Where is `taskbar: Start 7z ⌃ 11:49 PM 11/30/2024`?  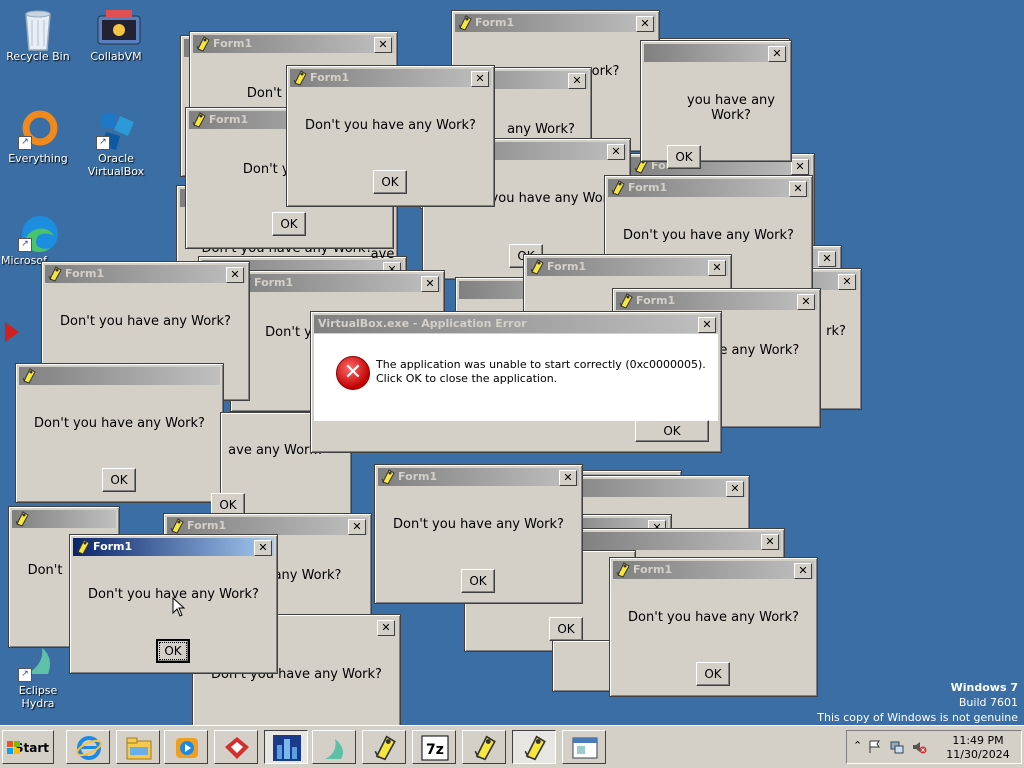
taskbar: Start 7z ⌃ 11:49 PM 11/30/2024 is located at coordinates (512, 746).